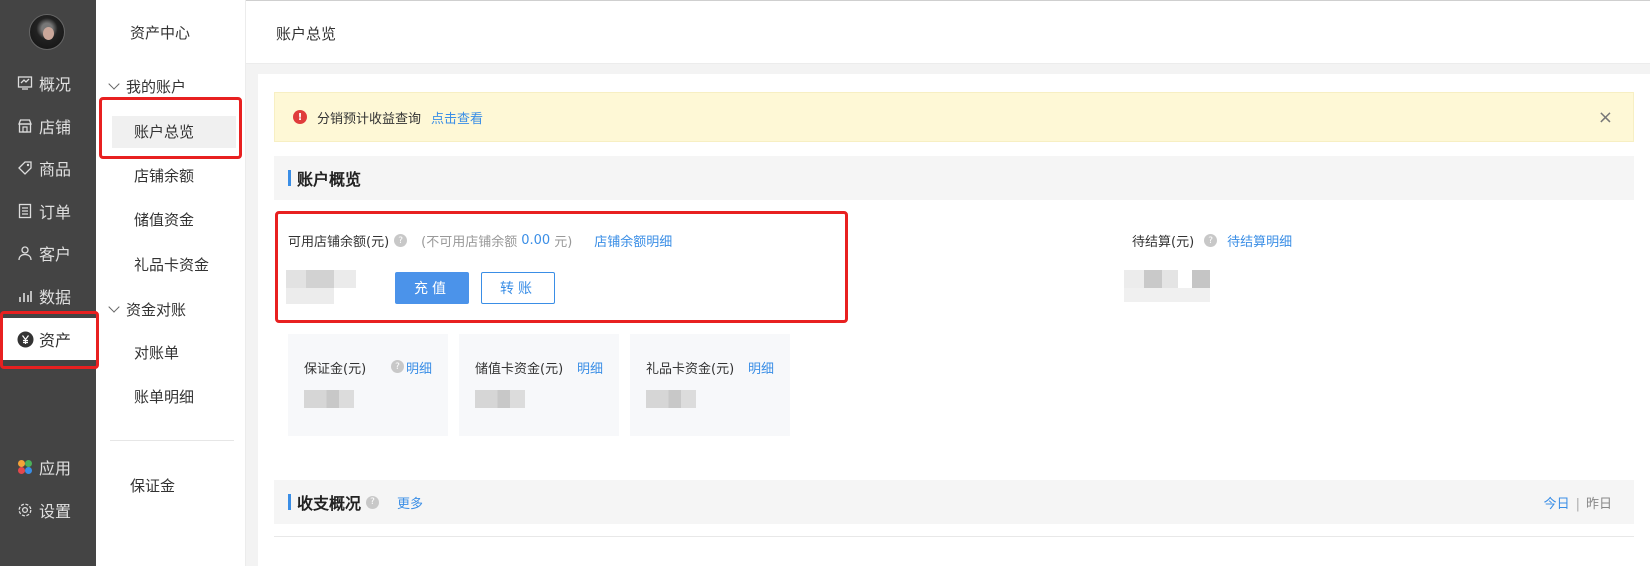 The image size is (1650, 566). What do you see at coordinates (419, 367) in the screenshot?
I see `deposit-detail-link: 明细` at bounding box center [419, 367].